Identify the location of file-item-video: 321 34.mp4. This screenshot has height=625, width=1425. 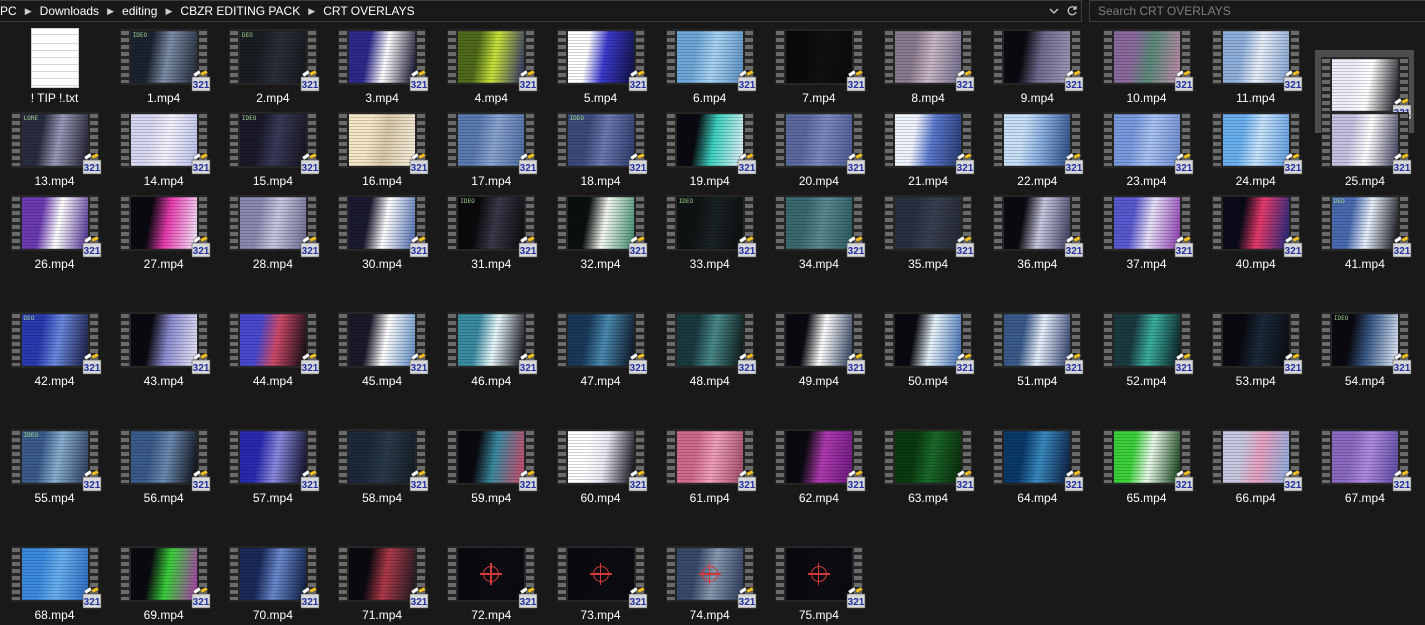
(818, 229).